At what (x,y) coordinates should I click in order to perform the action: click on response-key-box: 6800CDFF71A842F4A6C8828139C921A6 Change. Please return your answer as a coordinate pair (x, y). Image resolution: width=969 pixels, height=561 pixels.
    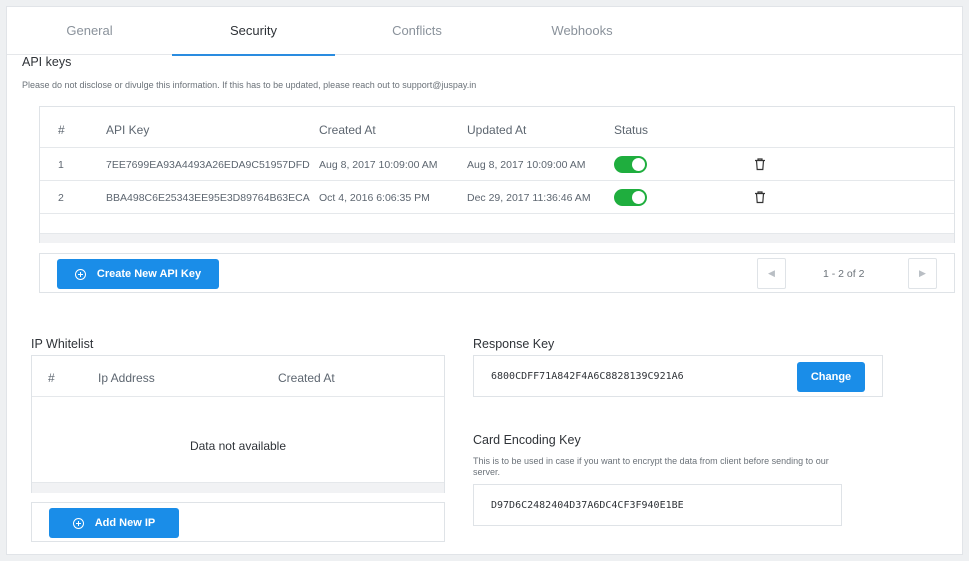
    Looking at the image, I should click on (678, 376).